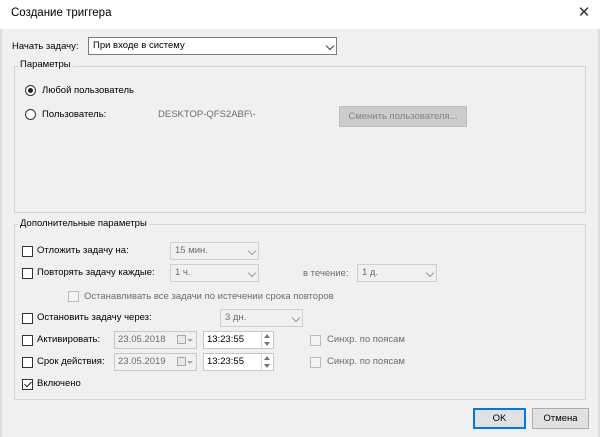 The width and height of the screenshot is (600, 437). I want to click on user-radio, so click(30, 114).